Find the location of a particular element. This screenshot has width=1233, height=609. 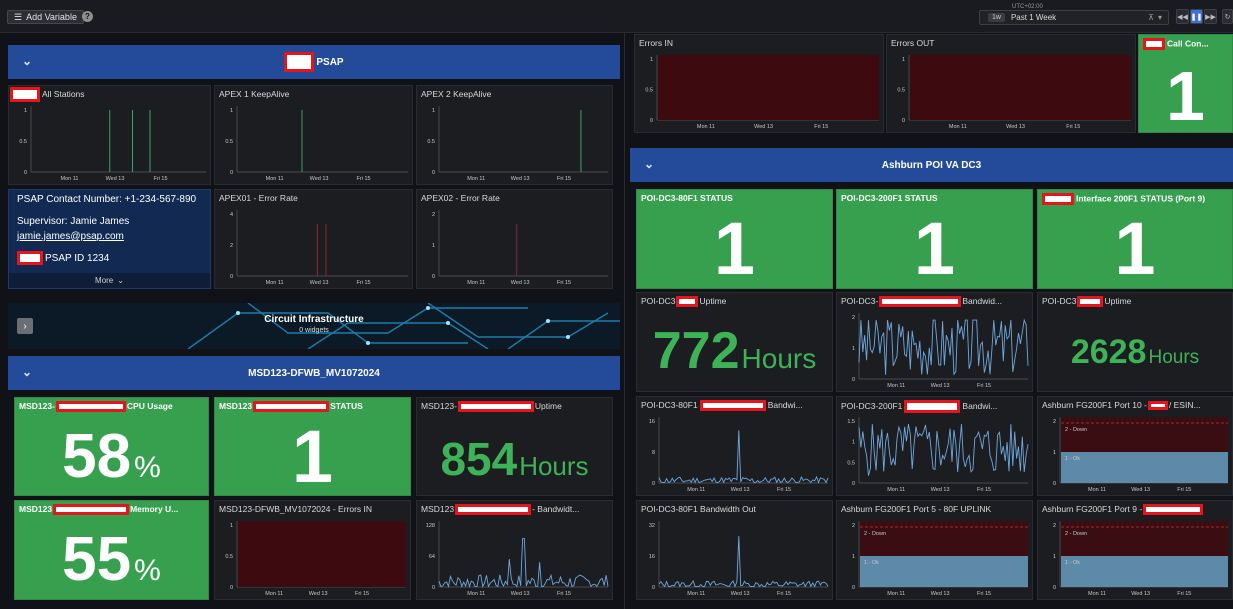

ok-label: 1 - Ok is located at coordinates (871, 563).